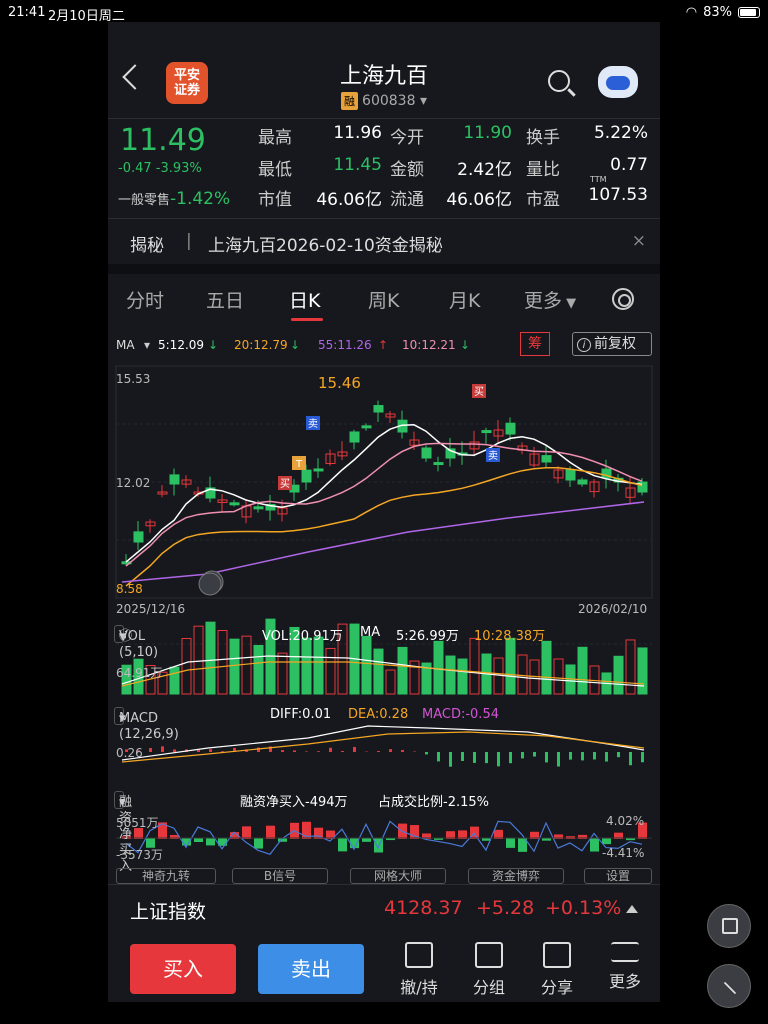 Image resolution: width=768 pixels, height=1024 pixels. I want to click on margin-net-buy: 融资净买入-494万, so click(294, 802).